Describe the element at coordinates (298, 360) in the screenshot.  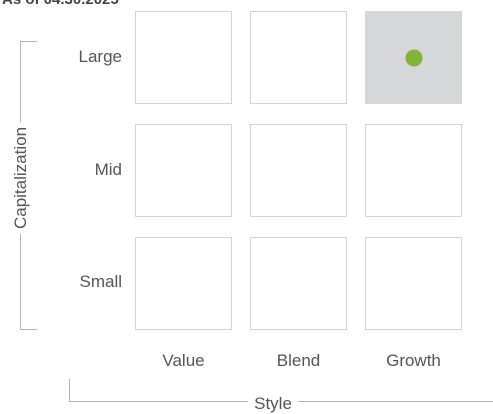
I see `column-label-blend: Blend` at that location.